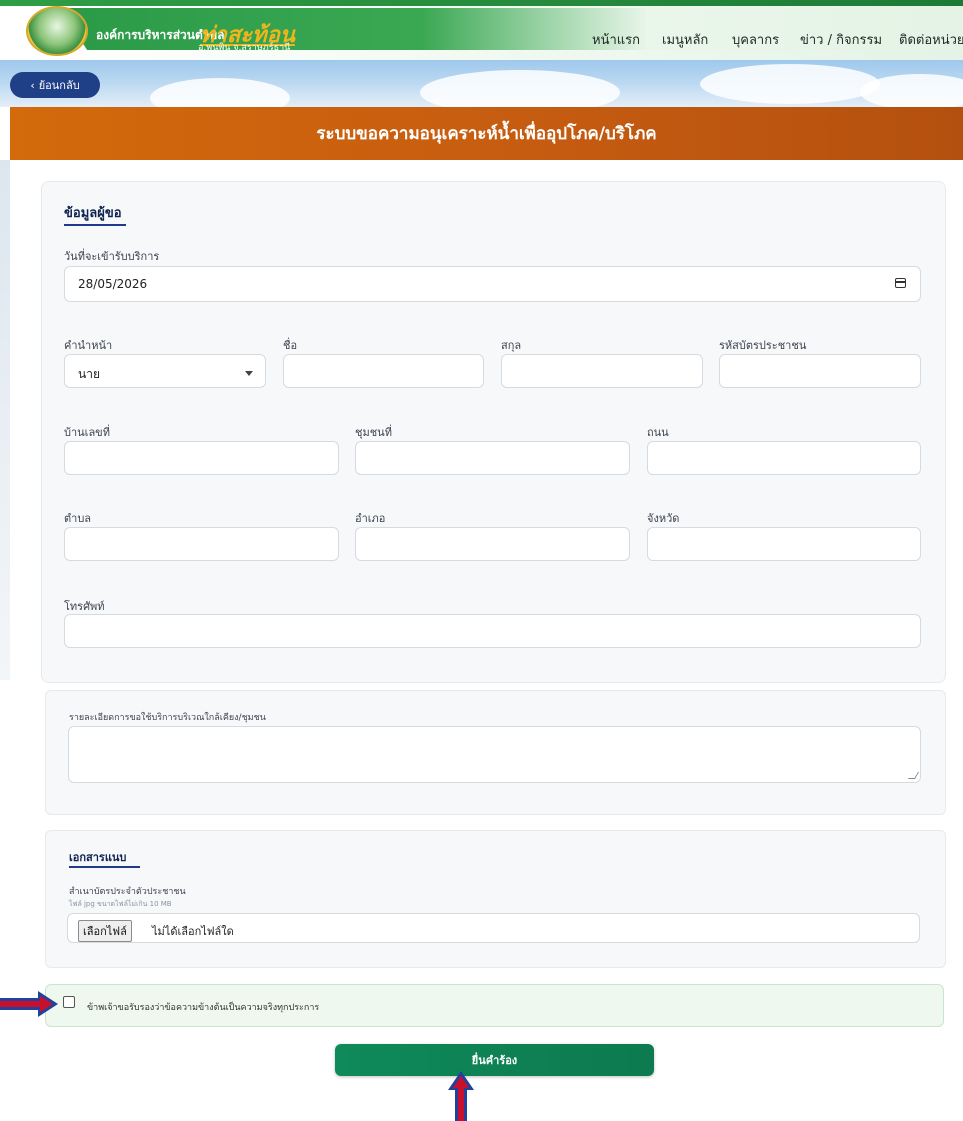  Describe the element at coordinates (900, 283) in the screenshot. I see `calendar-icon` at that location.